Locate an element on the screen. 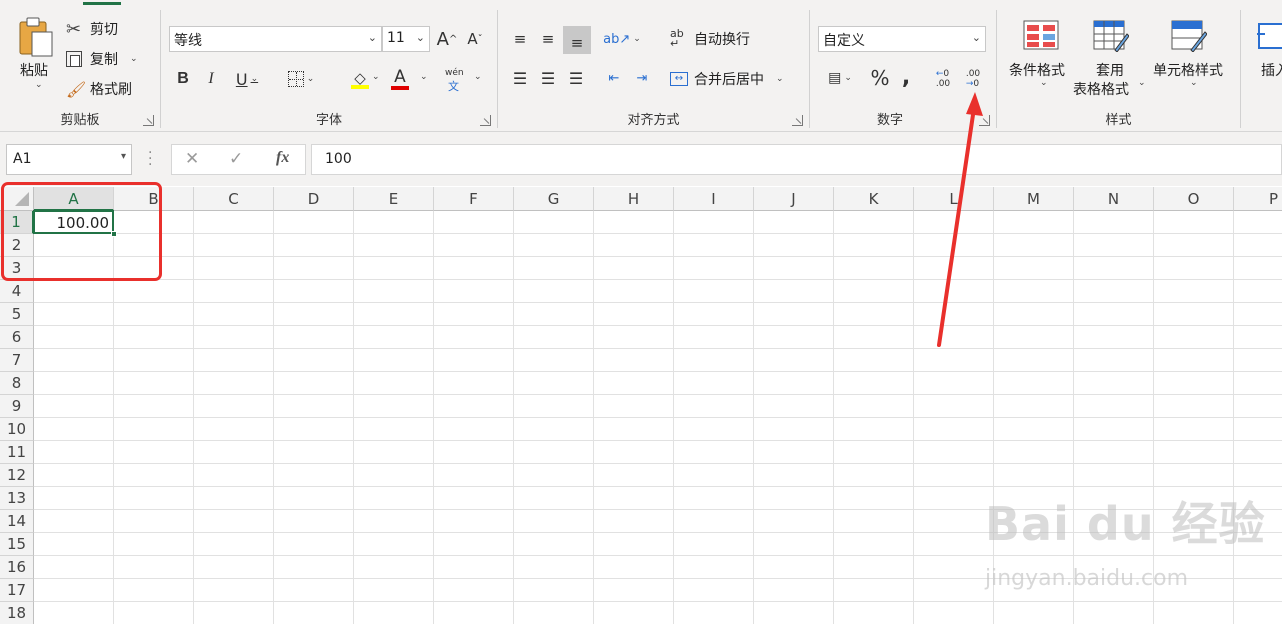  comma-style-button: , is located at coordinates (906, 77).